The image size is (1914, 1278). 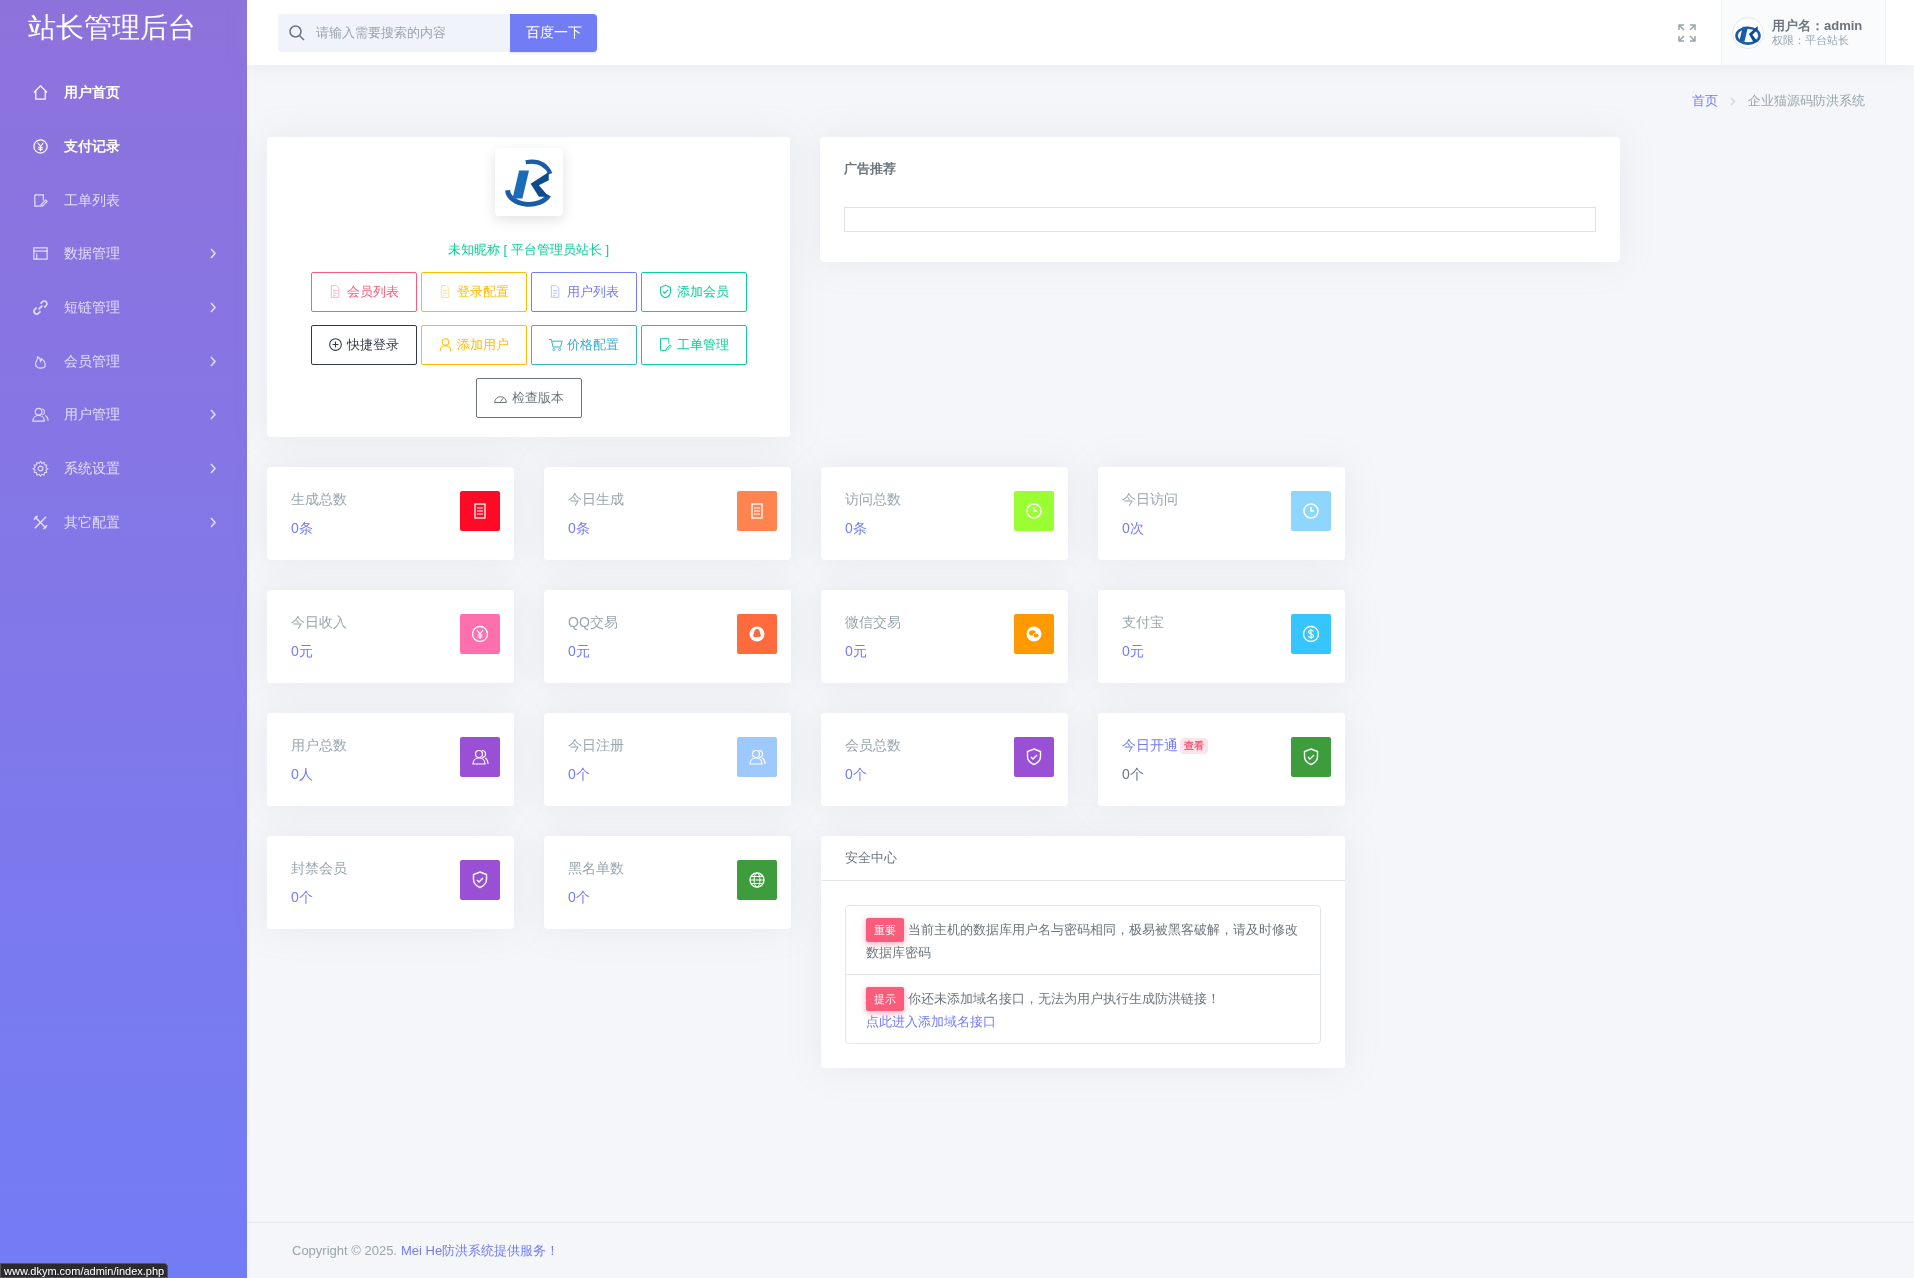 I want to click on gear-icon, so click(x=40, y=469).